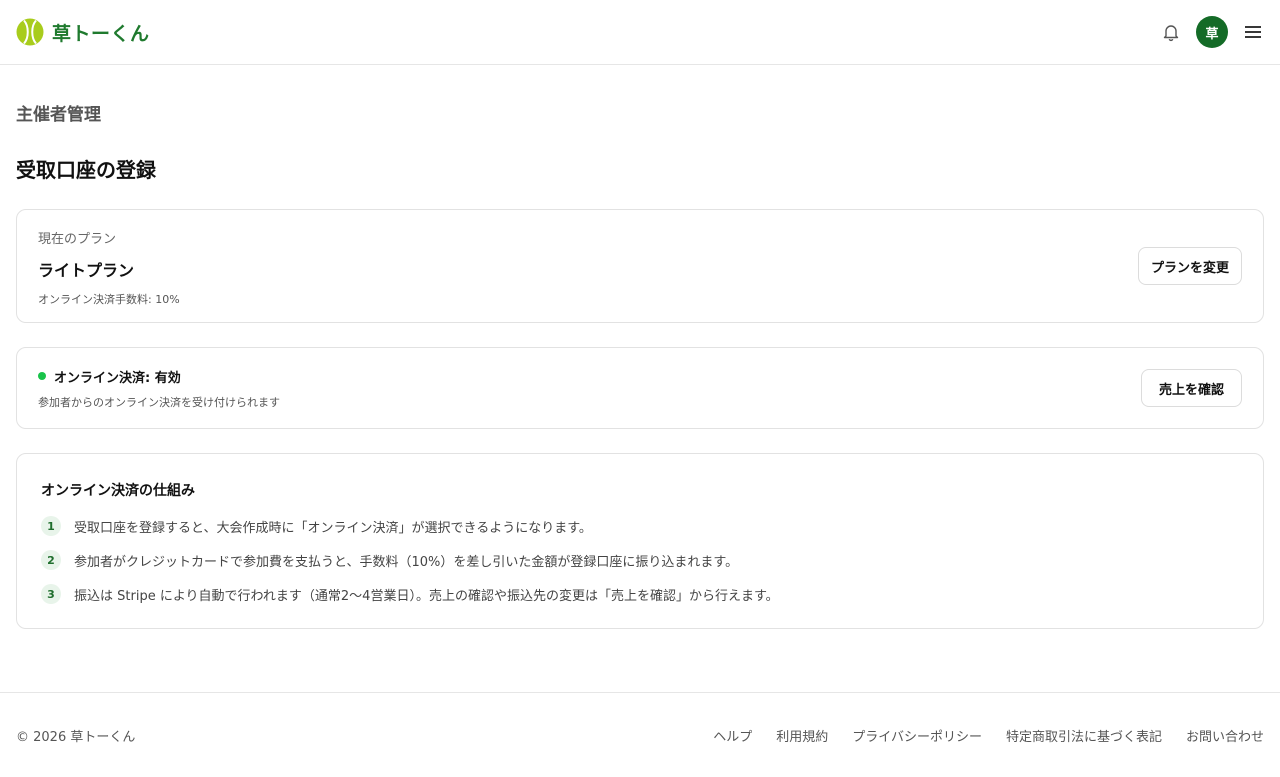  I want to click on header-actions: 草, so click(1212, 32).